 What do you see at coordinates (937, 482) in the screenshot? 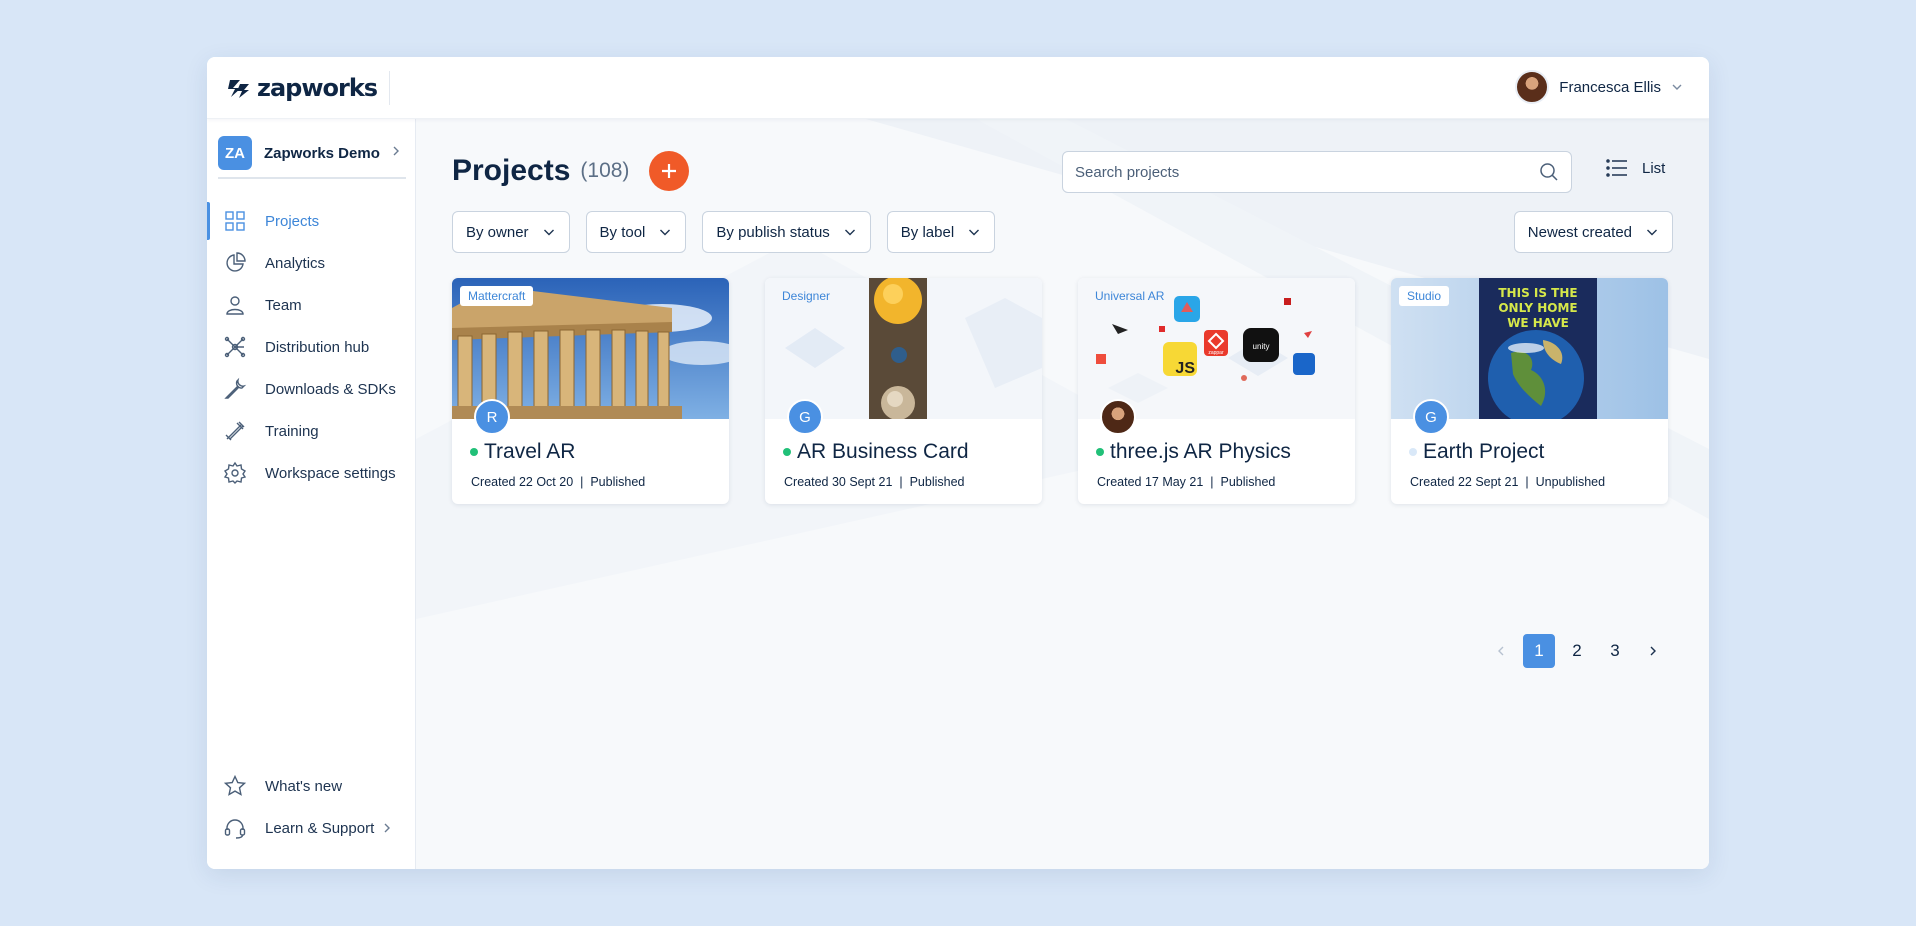
I see `publish-status: Published` at bounding box center [937, 482].